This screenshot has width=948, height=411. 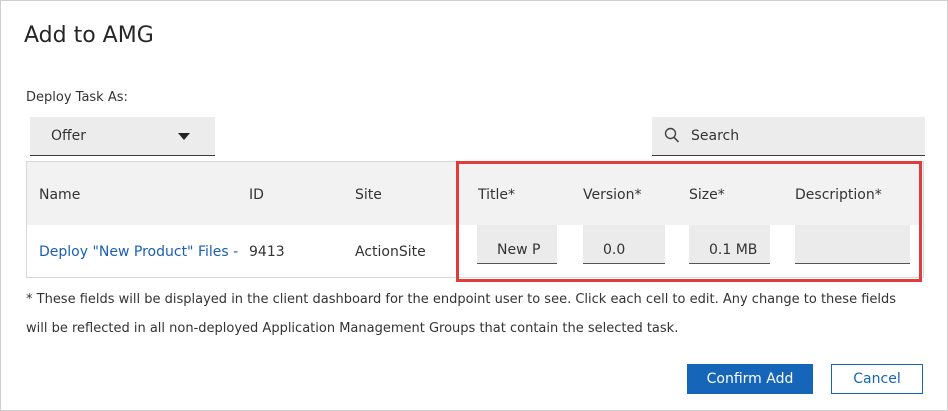 I want to click on deploy-task-as-dropdown: Offer, so click(x=122, y=136).